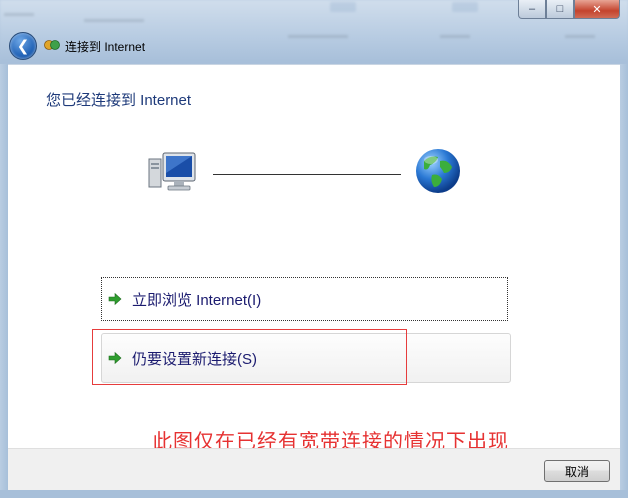  What do you see at coordinates (532, 9) in the screenshot?
I see `minimize-button: –` at bounding box center [532, 9].